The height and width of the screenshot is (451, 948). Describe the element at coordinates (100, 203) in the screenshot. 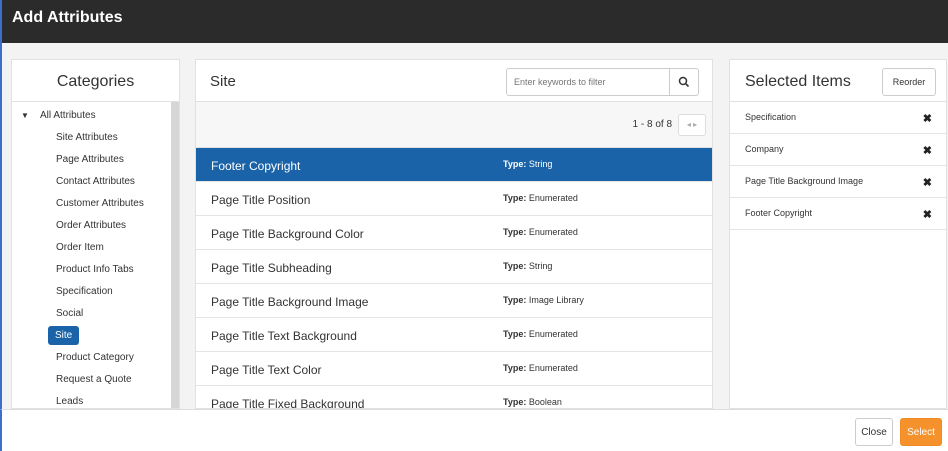

I see `category-label: Customer Attributes` at that location.